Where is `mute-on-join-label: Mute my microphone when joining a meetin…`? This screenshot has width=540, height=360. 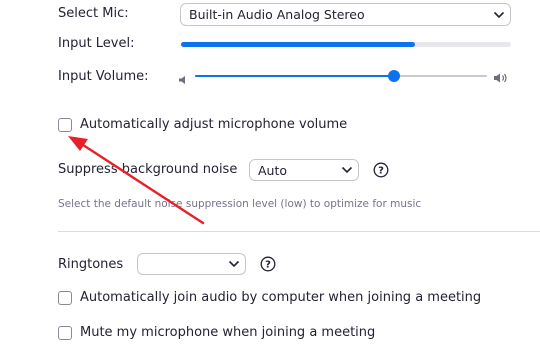
mute-on-join-label: Mute my microphone when joining a meetin… is located at coordinates (228, 332).